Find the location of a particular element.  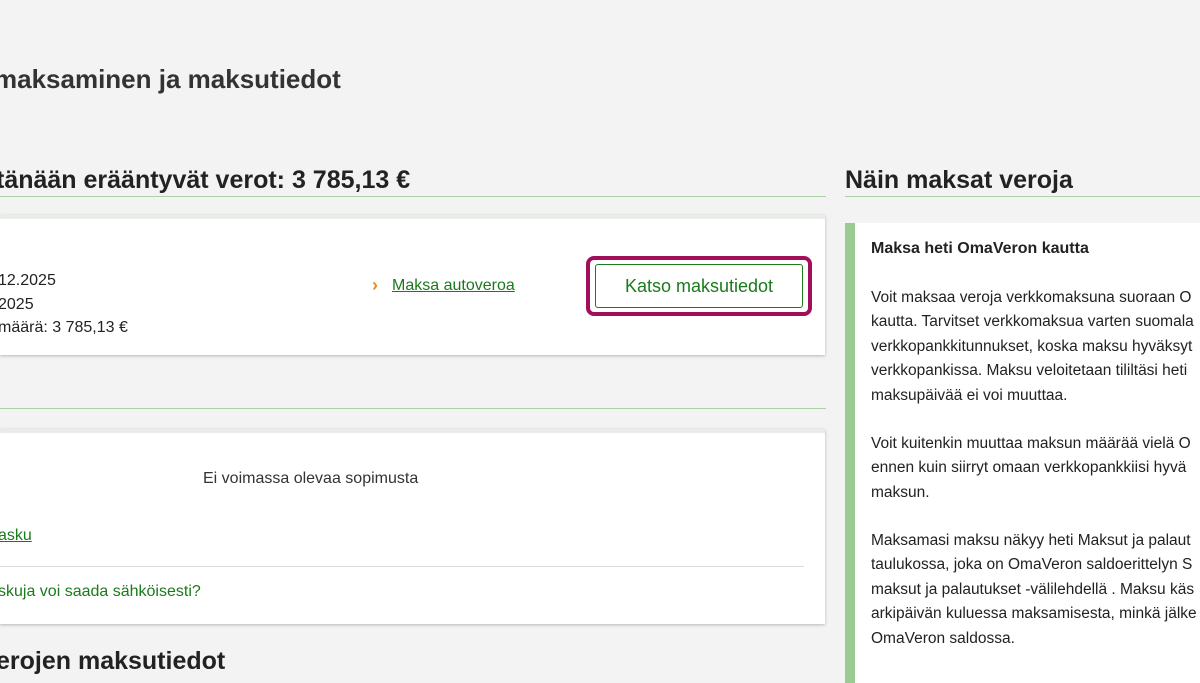

due-date-line: 12.2025 is located at coordinates (28, 280).